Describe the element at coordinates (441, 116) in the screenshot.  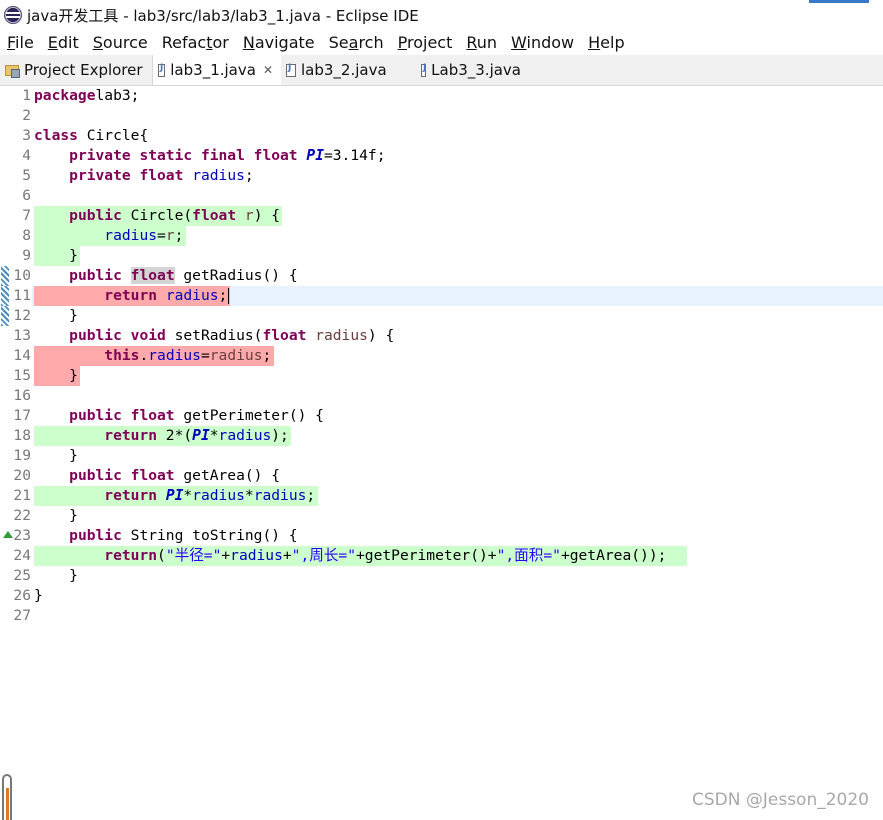
I see `code-line: 2` at that location.